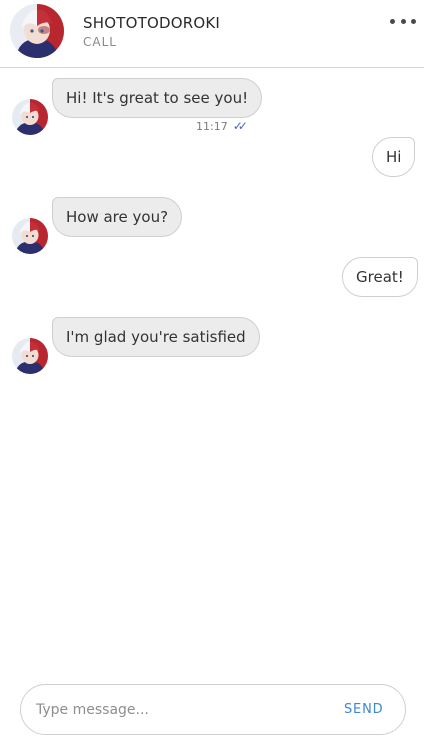 The height and width of the screenshot is (752, 424). What do you see at coordinates (394, 157) in the screenshot?
I see `outgoing-message-bubble: Hi` at bounding box center [394, 157].